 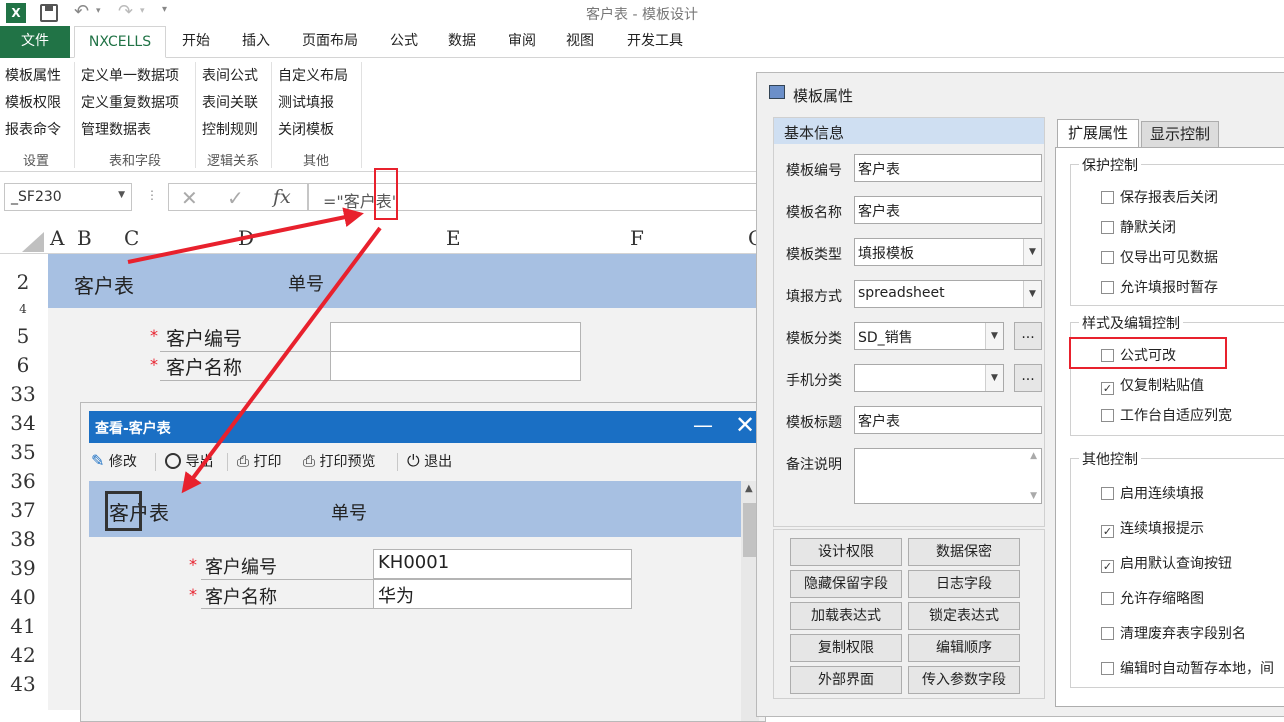 What do you see at coordinates (1180, 134) in the screenshot?
I see `tab-display-control: 显示控制` at bounding box center [1180, 134].